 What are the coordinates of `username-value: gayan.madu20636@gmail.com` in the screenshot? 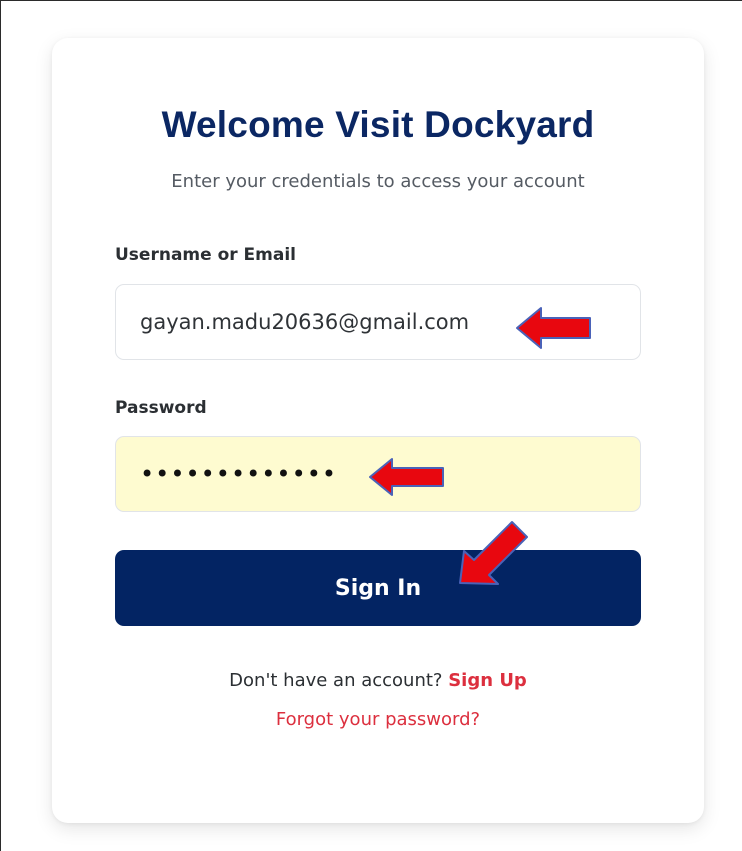 It's located at (305, 322).